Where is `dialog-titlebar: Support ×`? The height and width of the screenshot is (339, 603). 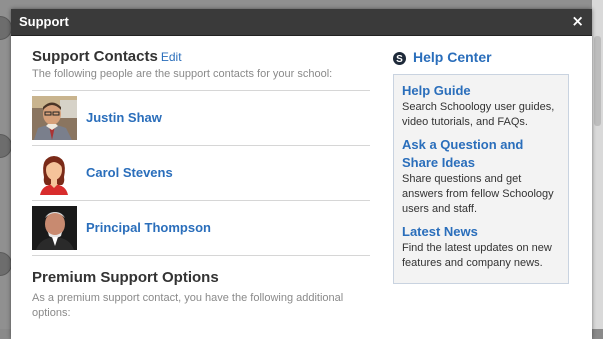
dialog-titlebar: Support × is located at coordinates (301, 22).